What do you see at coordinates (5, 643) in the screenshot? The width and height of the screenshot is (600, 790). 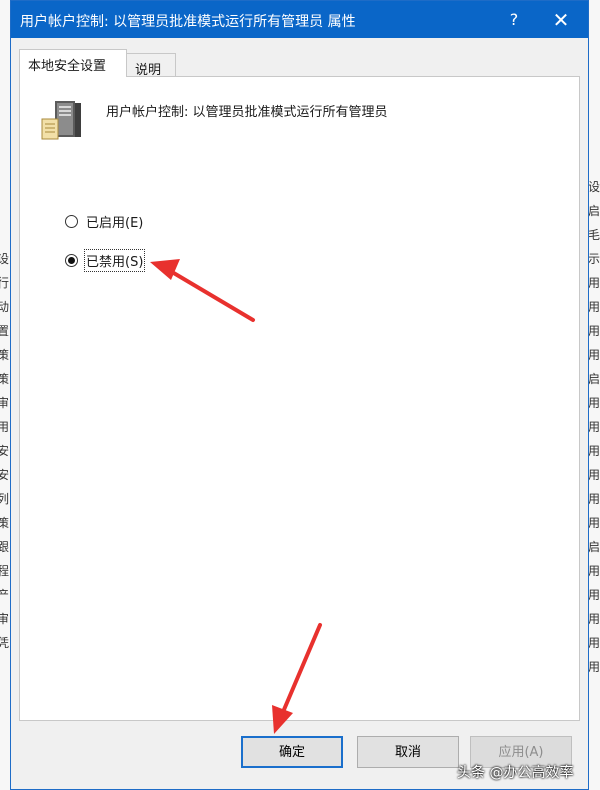 I see `background-text: 凭` at bounding box center [5, 643].